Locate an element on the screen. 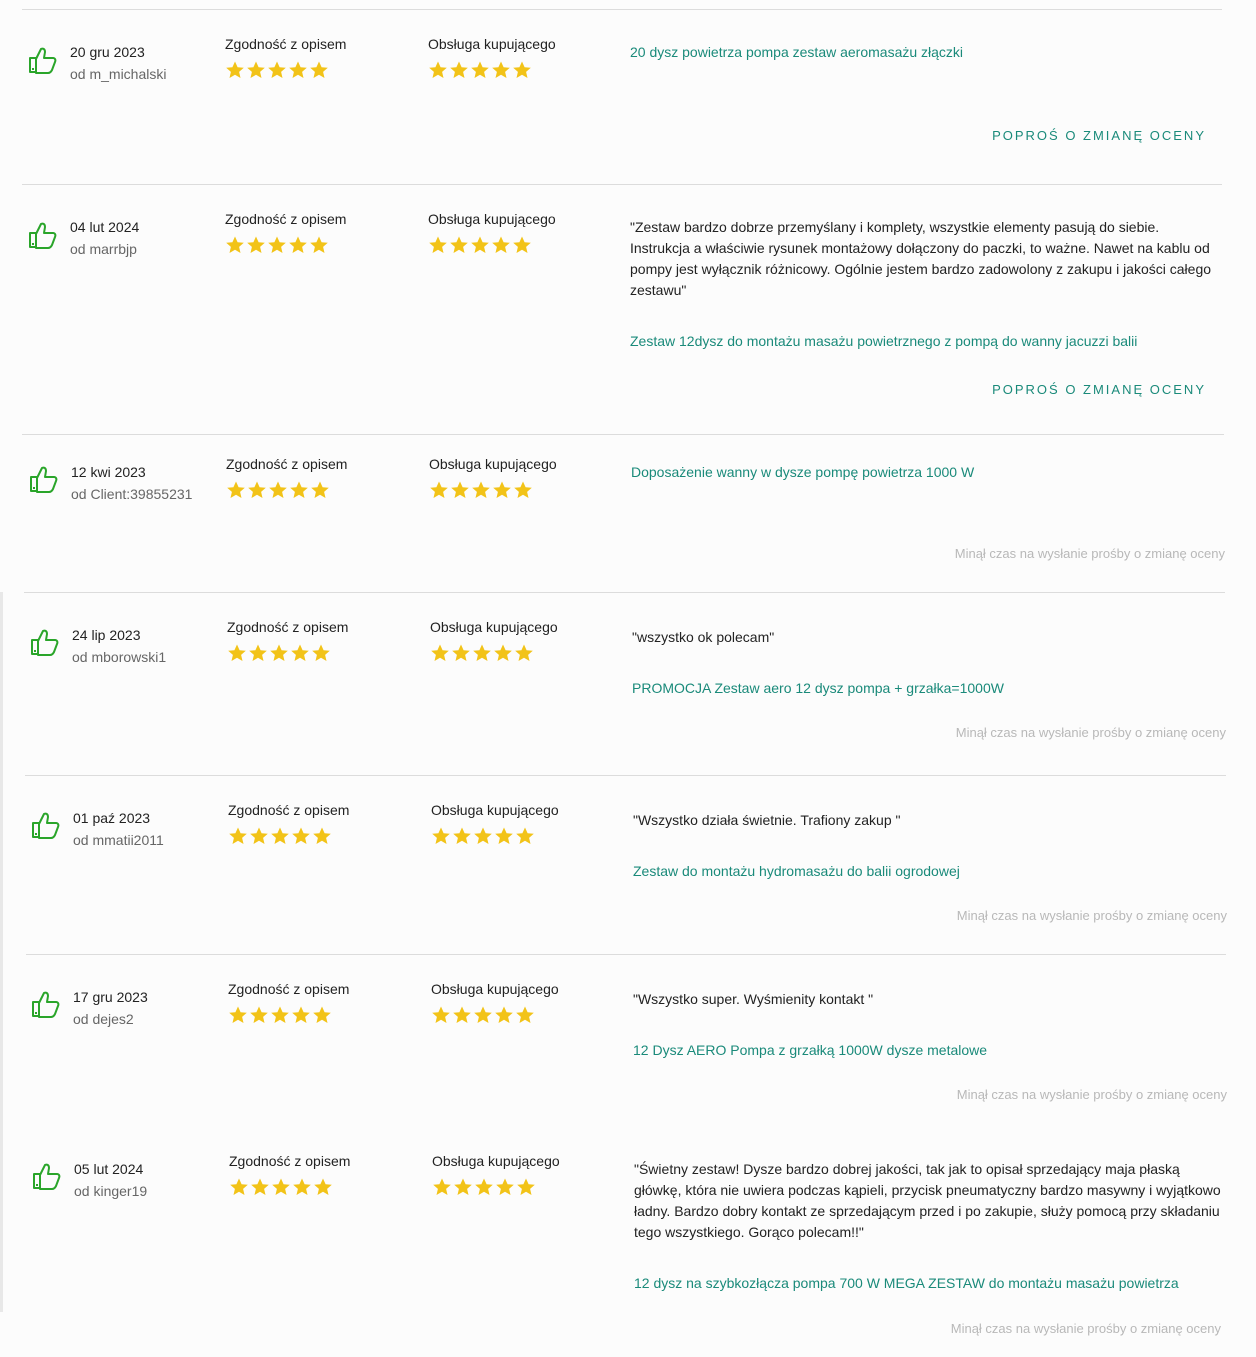 The height and width of the screenshot is (1357, 1256). review-author: od kinger19 is located at coordinates (111, 1191).